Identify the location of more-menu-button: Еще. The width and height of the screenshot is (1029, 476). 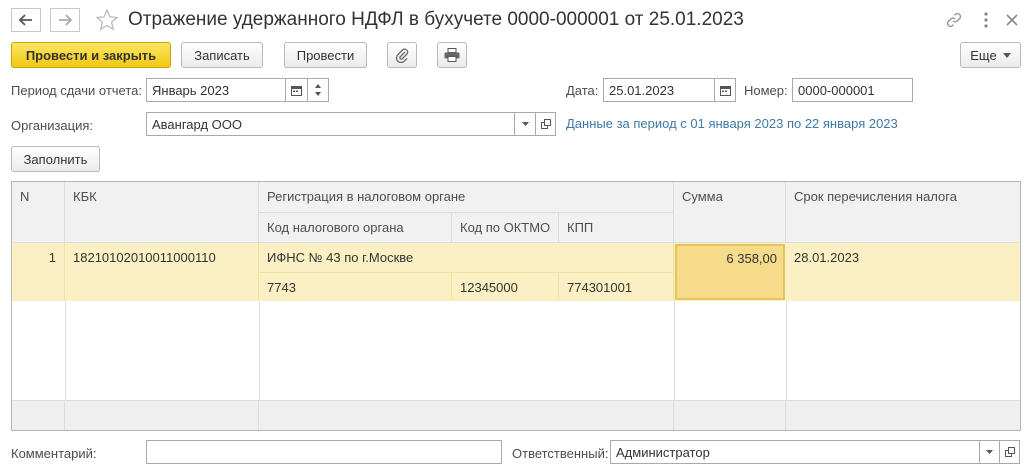
(990, 55).